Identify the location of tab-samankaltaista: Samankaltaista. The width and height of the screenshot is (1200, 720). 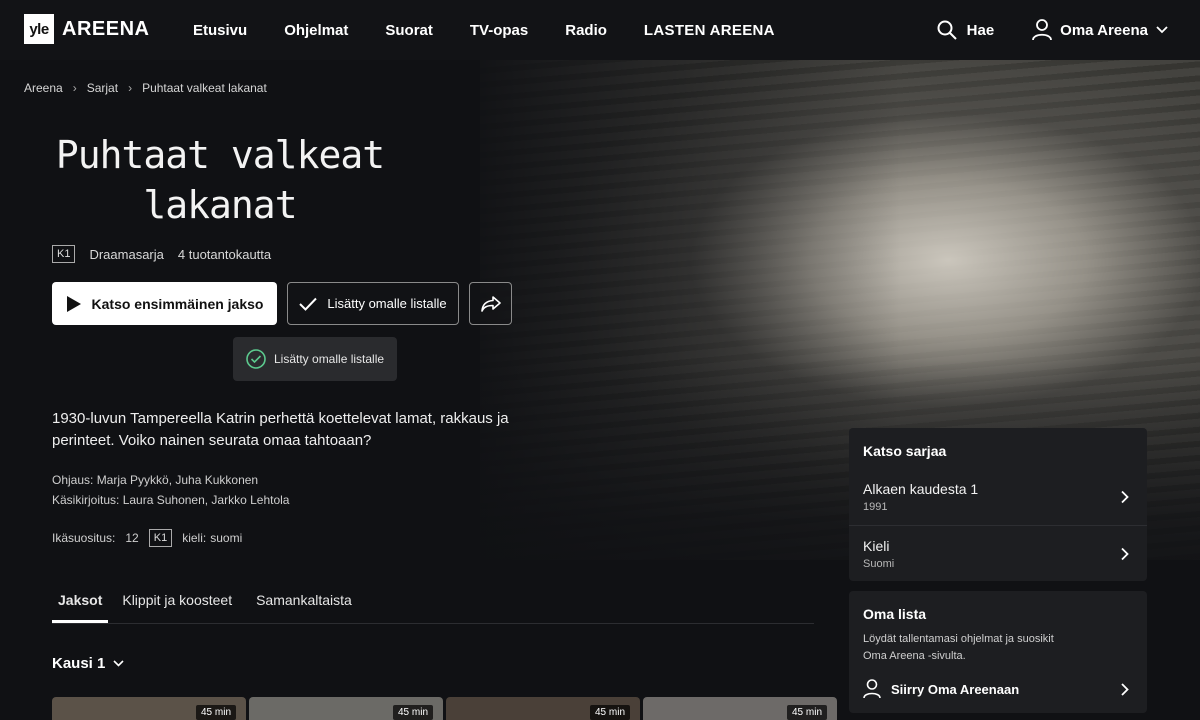
(304, 607).